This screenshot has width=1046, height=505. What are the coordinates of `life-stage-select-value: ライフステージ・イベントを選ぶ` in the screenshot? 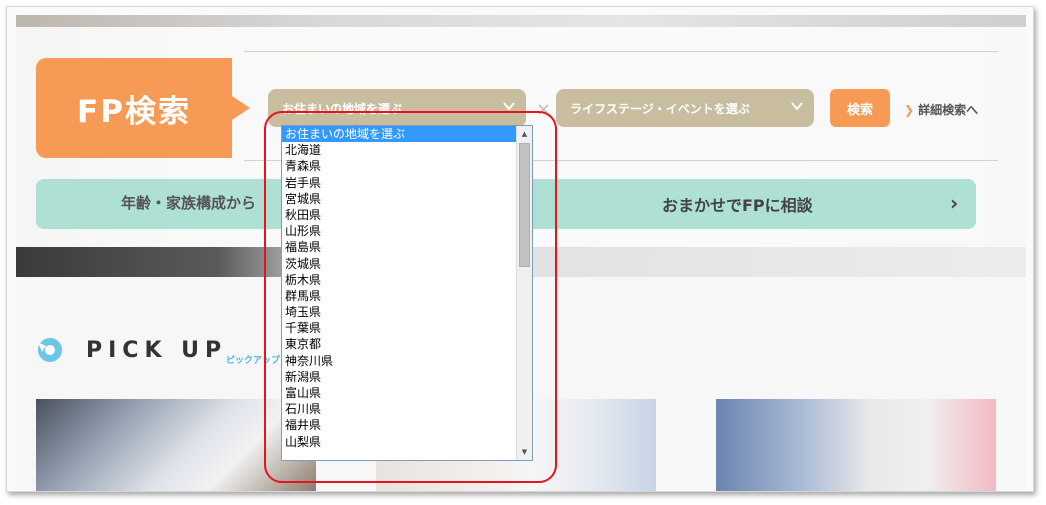 It's located at (660, 108).